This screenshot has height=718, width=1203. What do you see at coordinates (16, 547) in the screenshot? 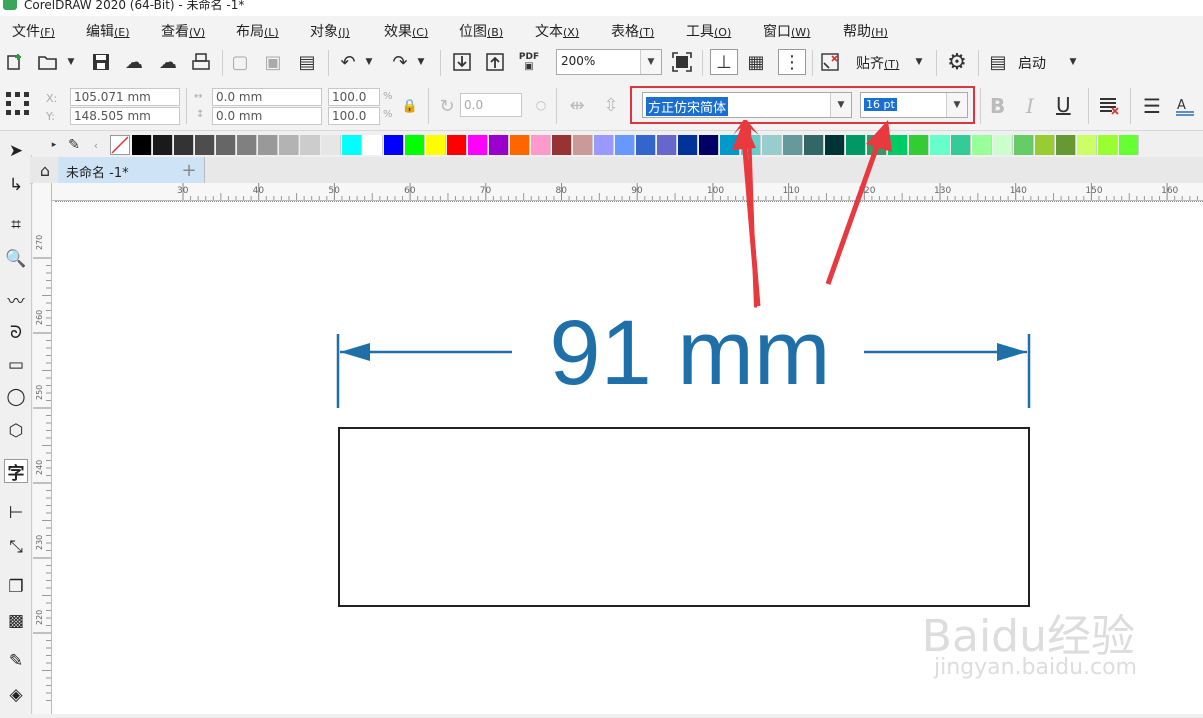
I see `connector-tool-icon: ⤡` at bounding box center [16, 547].